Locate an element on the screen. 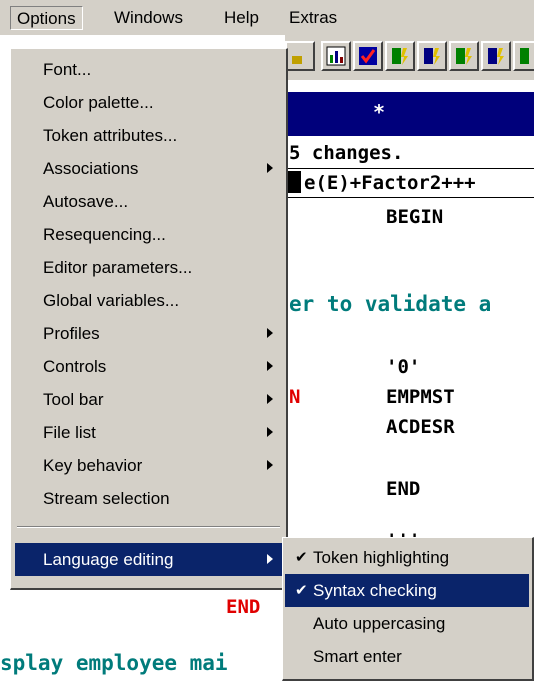 This screenshot has height=681, width=534. menu-item-smart-enter: Smart enter is located at coordinates (407, 656).